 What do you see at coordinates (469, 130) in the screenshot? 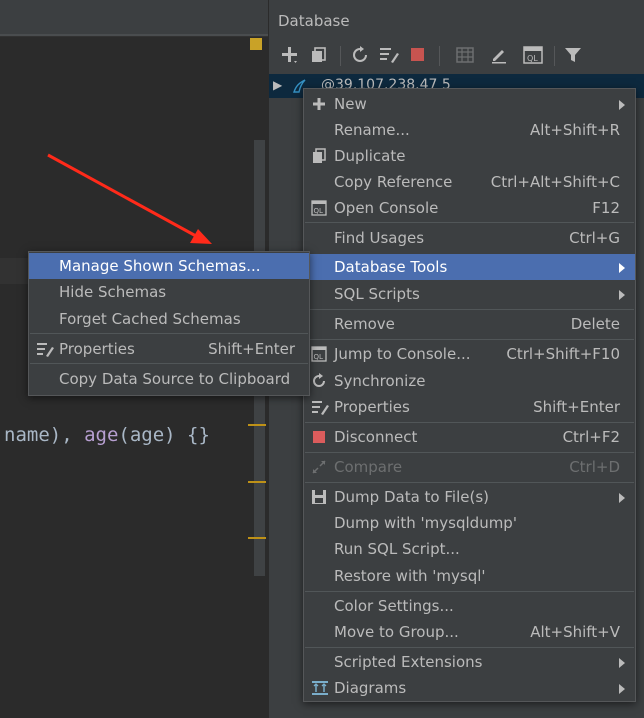
I see `menu-item-rename: Rename... Alt+Shift+R` at bounding box center [469, 130].